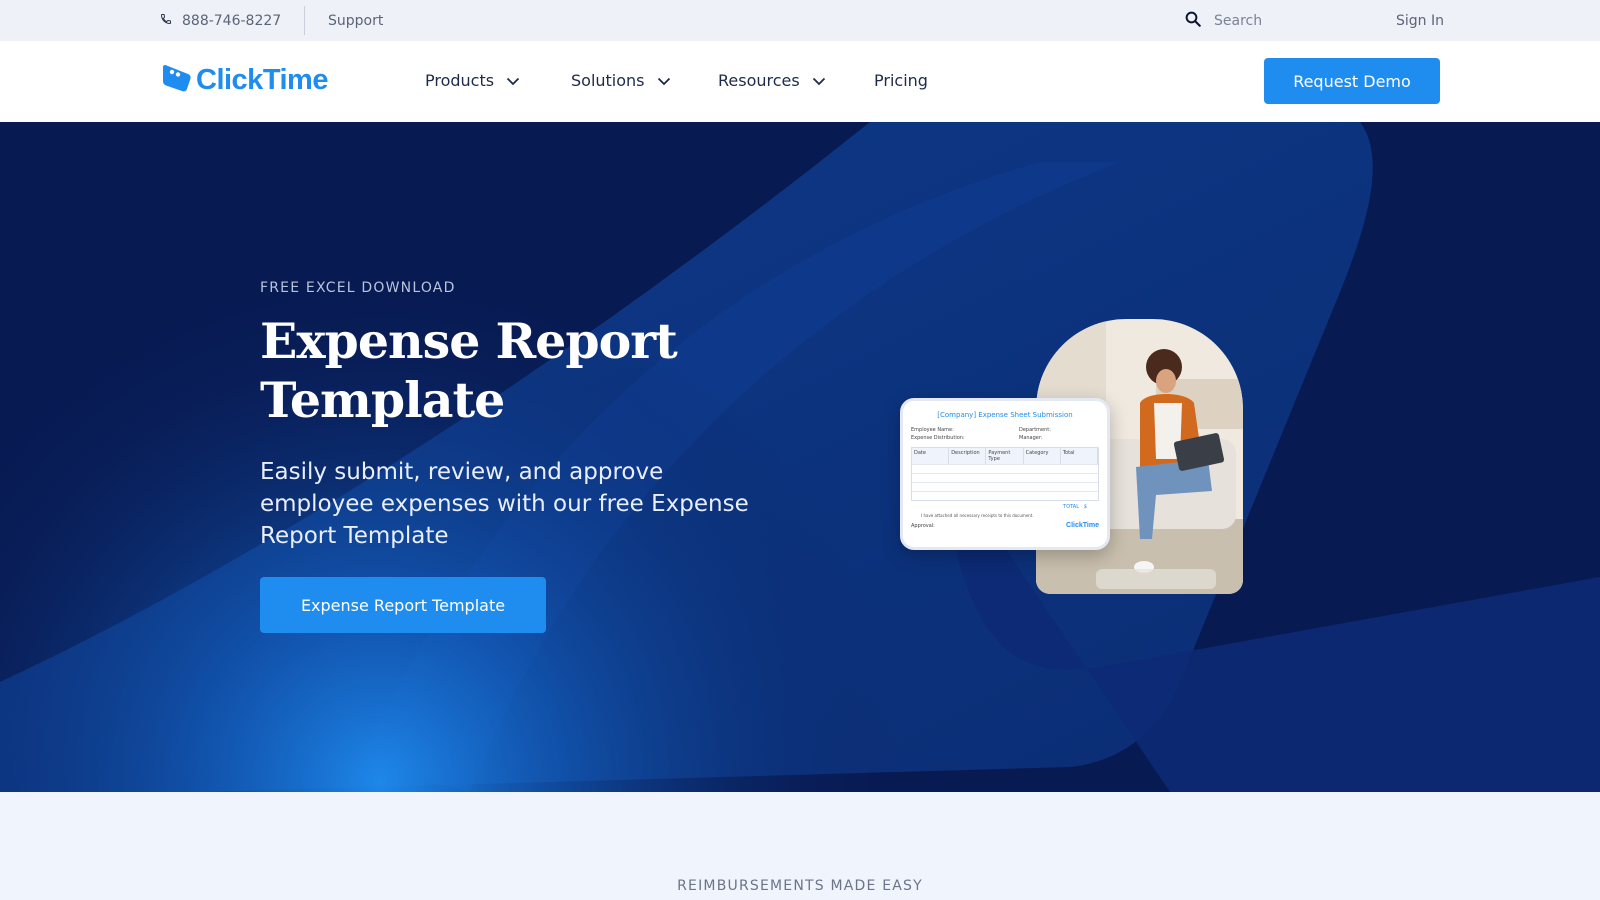 The width and height of the screenshot is (1600, 900). I want to click on sheet-title: [Company] Expense Sheet Submission, so click(1005, 415).